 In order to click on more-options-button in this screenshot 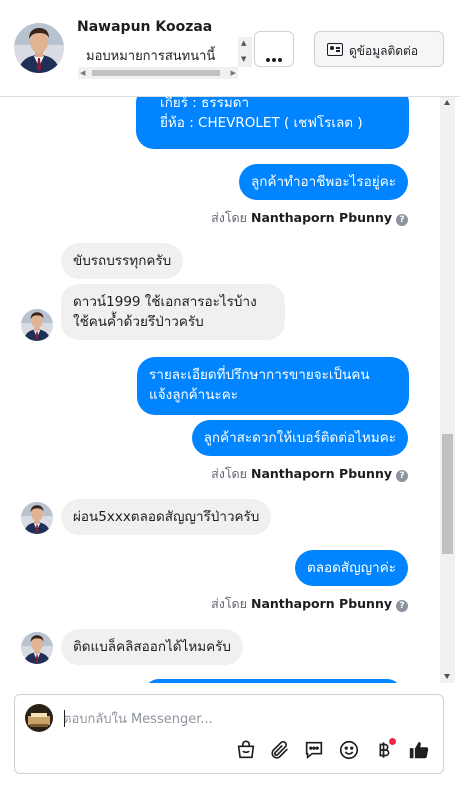, I will do `click(274, 49)`.